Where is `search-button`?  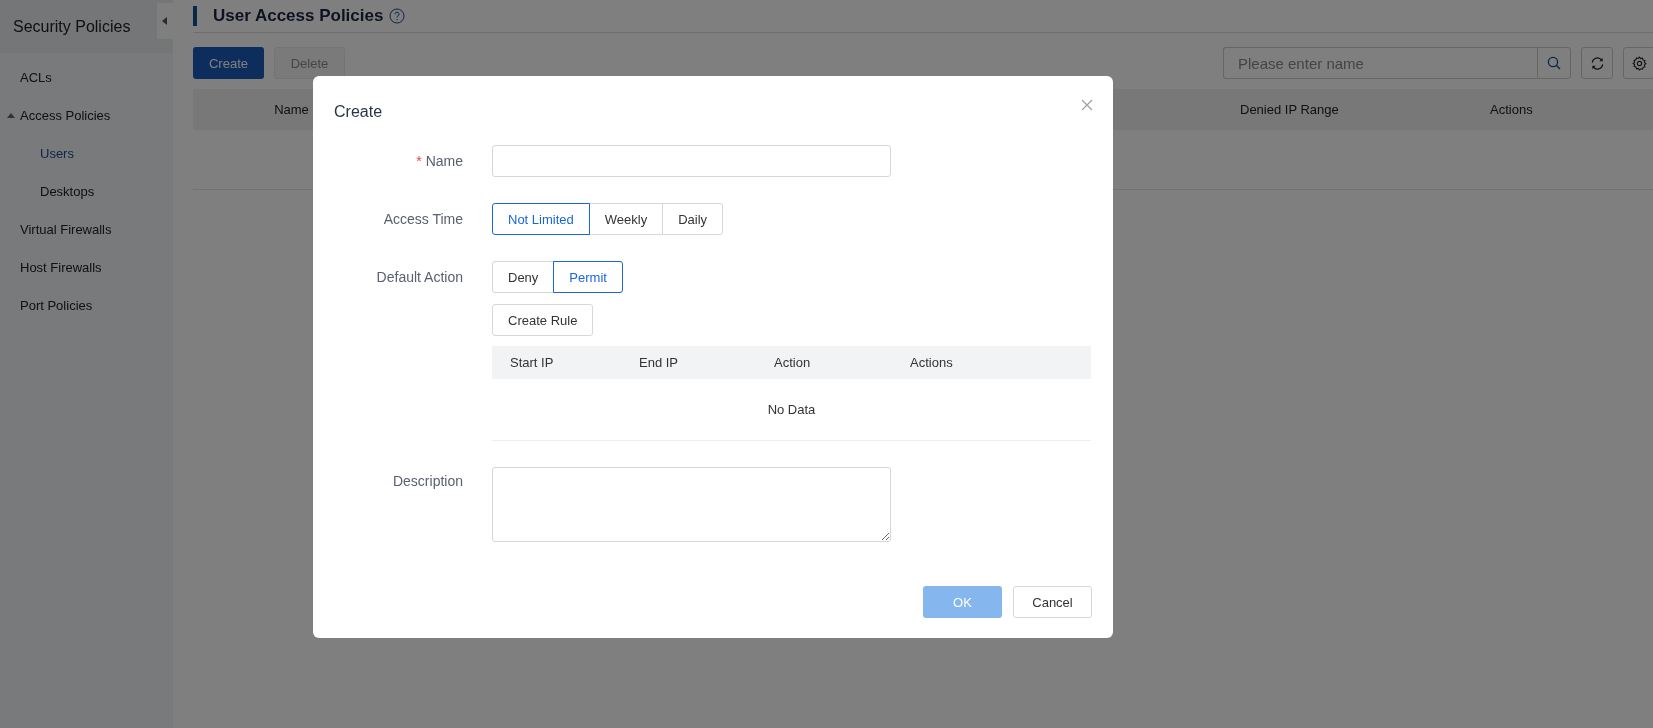 search-button is located at coordinates (1554, 63).